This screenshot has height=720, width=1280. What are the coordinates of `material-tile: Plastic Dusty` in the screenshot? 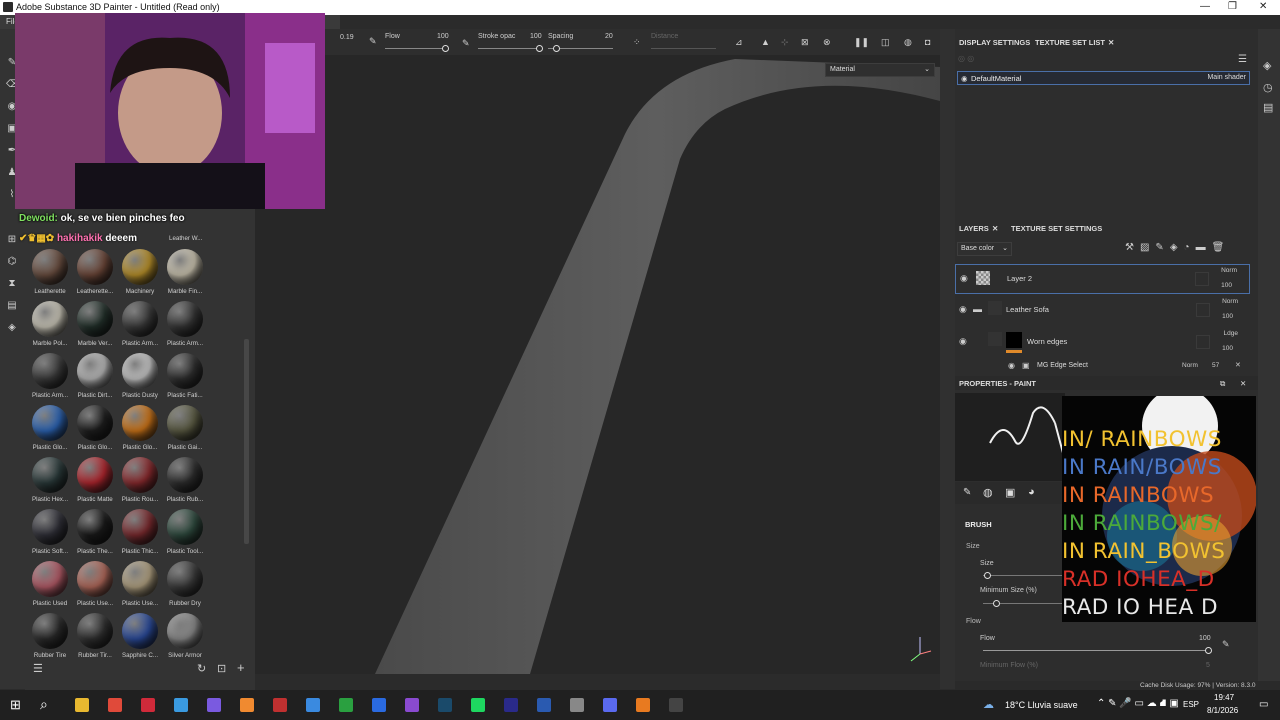 It's located at (140, 376).